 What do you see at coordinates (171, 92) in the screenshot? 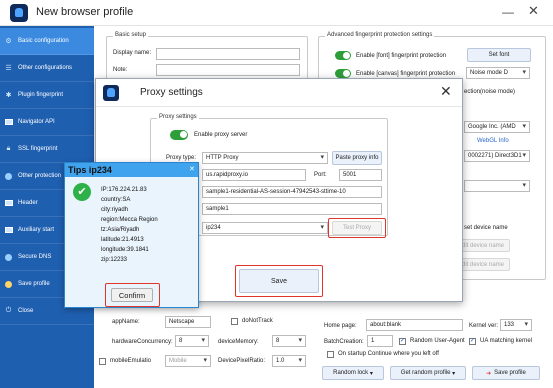
I see `proxy-dialog-title: Proxy settings` at bounding box center [171, 92].